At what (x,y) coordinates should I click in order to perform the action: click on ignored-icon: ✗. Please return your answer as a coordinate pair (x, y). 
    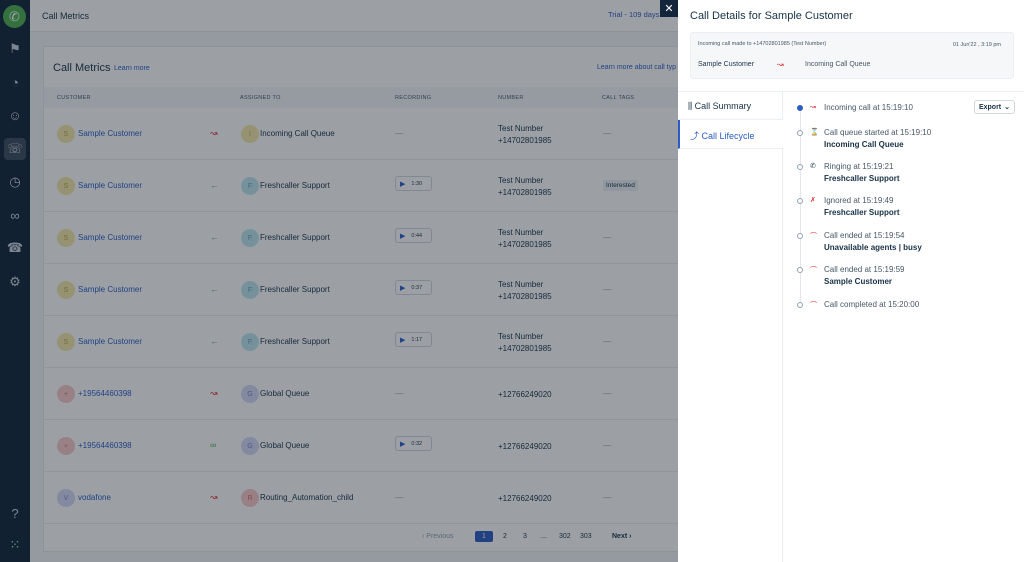
    Looking at the image, I should click on (813, 200).